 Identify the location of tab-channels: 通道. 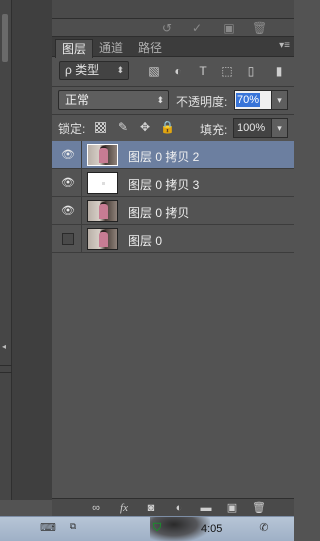
(111, 48).